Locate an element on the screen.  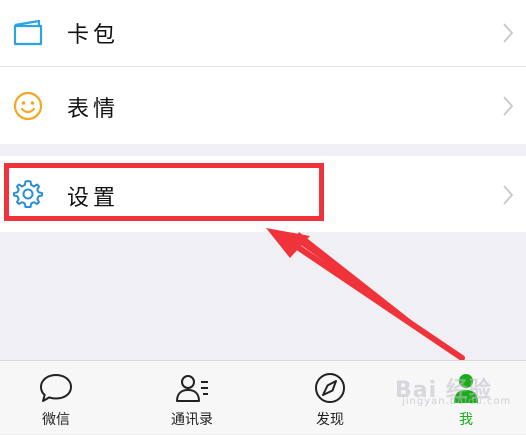
tab-discover: 发现 is located at coordinates (330, 398).